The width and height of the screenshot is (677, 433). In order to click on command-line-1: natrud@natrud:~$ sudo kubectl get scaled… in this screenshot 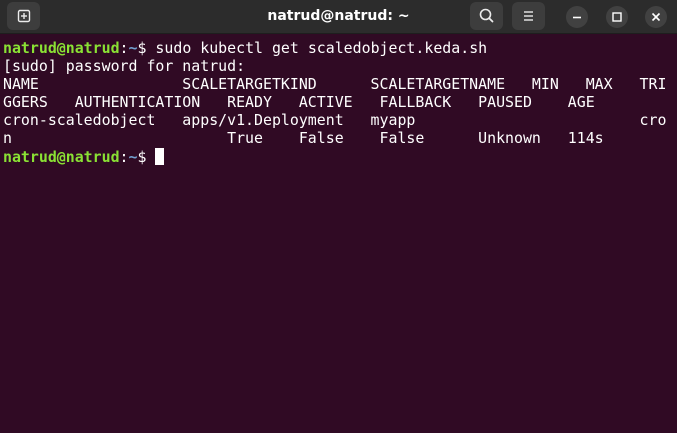, I will do `click(245, 48)`.